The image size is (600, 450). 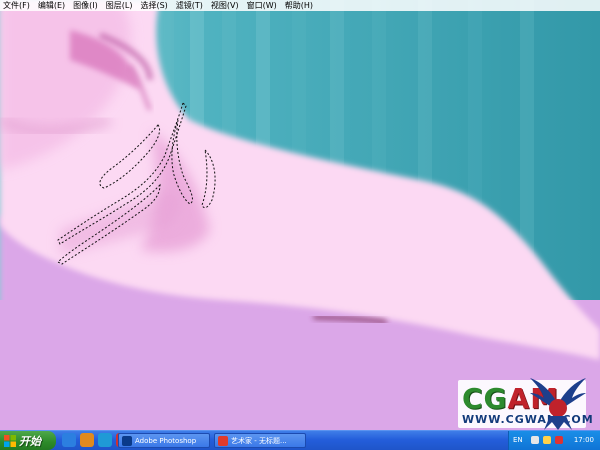 I want to click on start-button: 开始, so click(x=28, y=440).